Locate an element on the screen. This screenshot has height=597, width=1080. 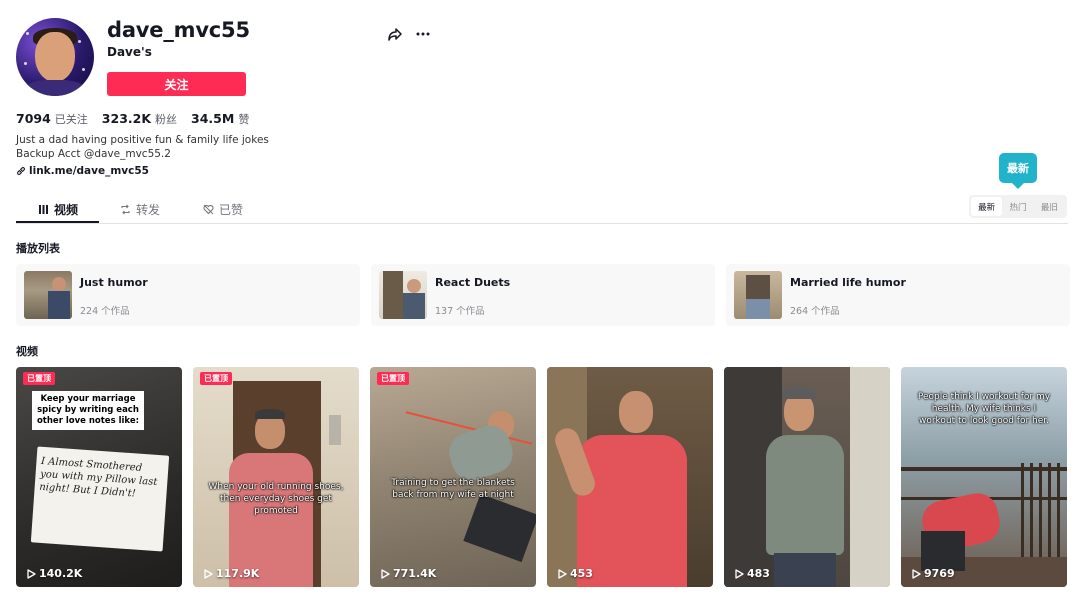
videos-heading: 视频 is located at coordinates (27, 351).